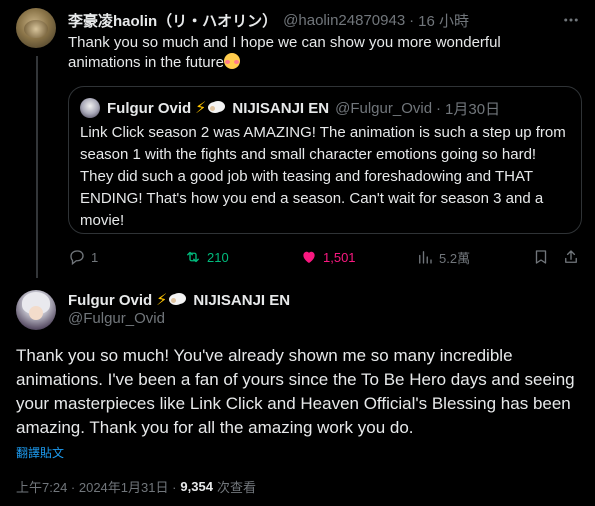  I want to click on views-label: 次查看, so click(236, 487).